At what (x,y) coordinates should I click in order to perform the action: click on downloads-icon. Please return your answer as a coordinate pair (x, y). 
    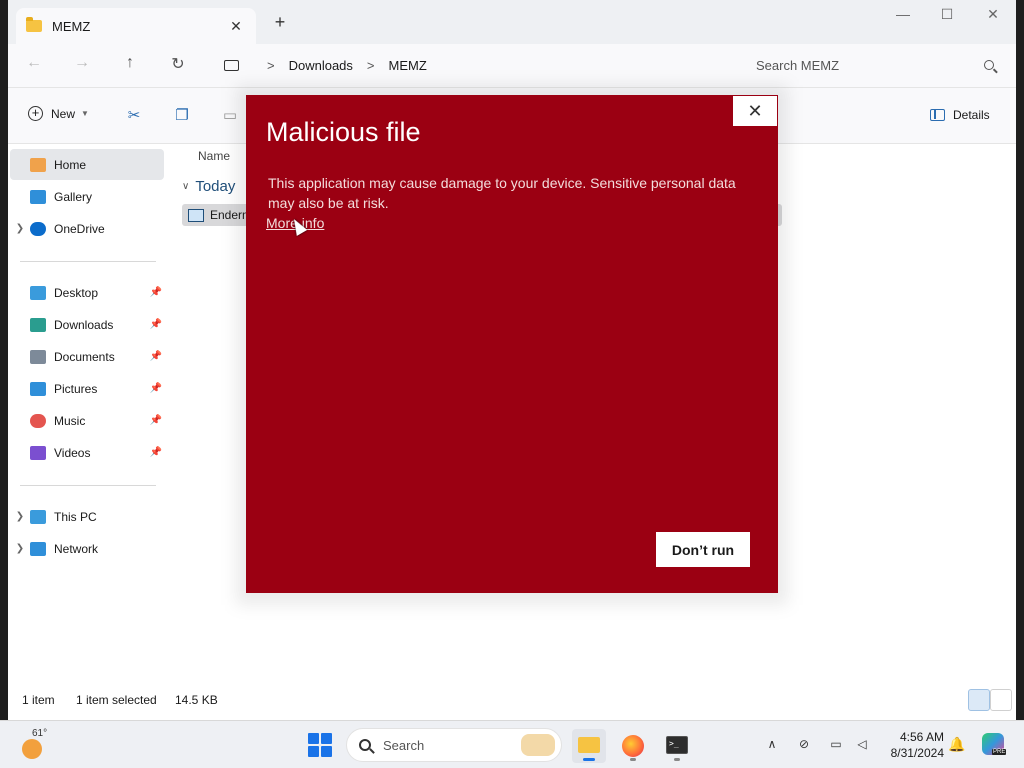
    Looking at the image, I should click on (38, 324).